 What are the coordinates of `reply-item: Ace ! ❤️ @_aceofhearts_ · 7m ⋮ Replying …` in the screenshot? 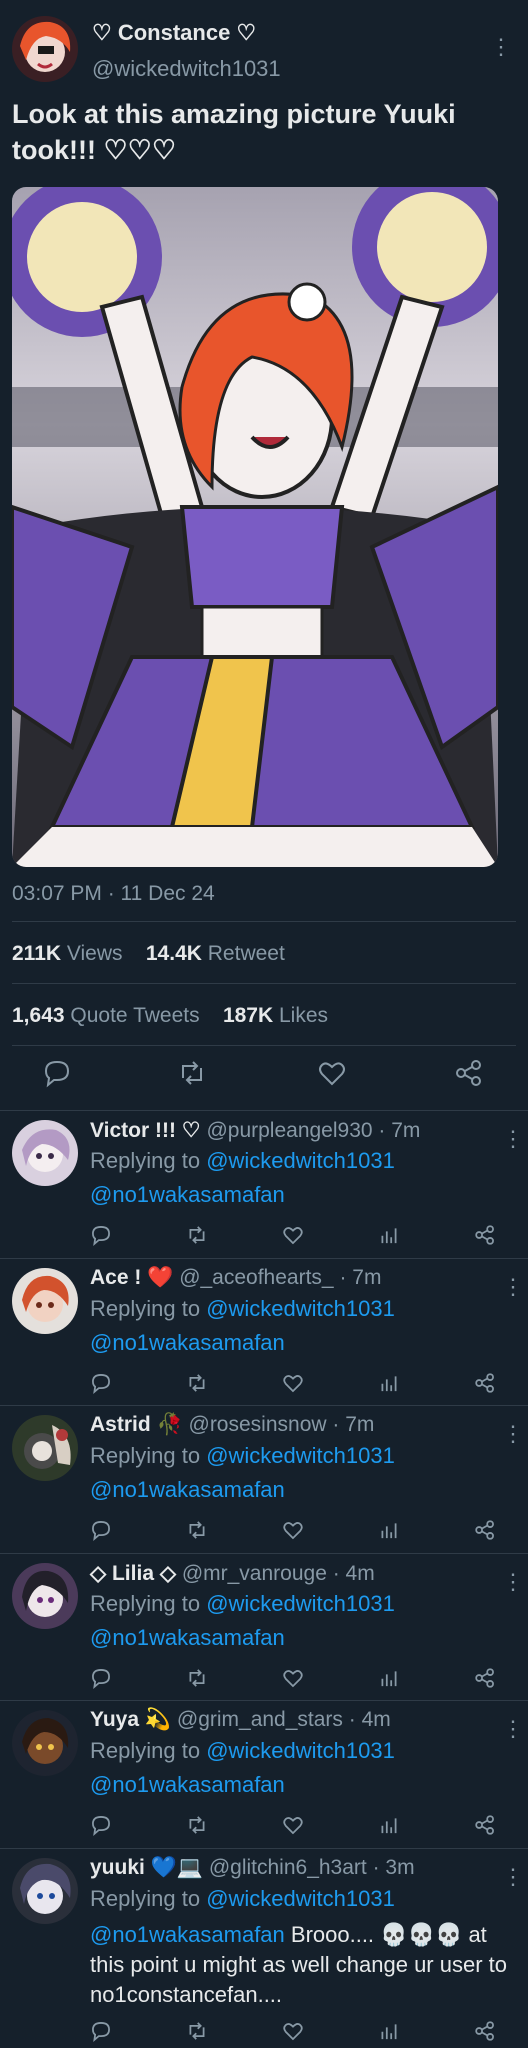 It's located at (264, 1334).